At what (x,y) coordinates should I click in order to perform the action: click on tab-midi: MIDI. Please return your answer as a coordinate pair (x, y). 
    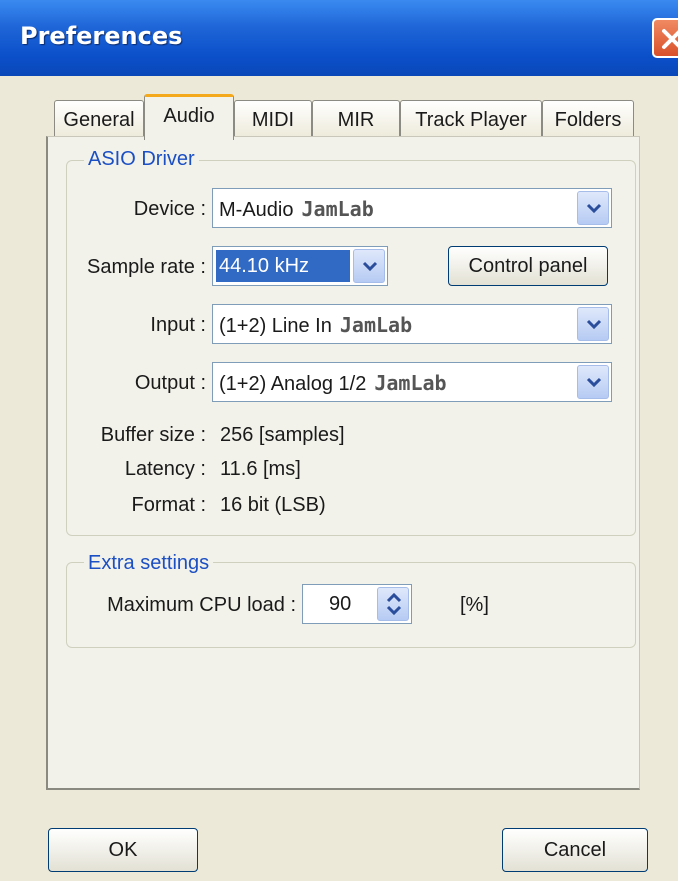
    Looking at the image, I should click on (273, 120).